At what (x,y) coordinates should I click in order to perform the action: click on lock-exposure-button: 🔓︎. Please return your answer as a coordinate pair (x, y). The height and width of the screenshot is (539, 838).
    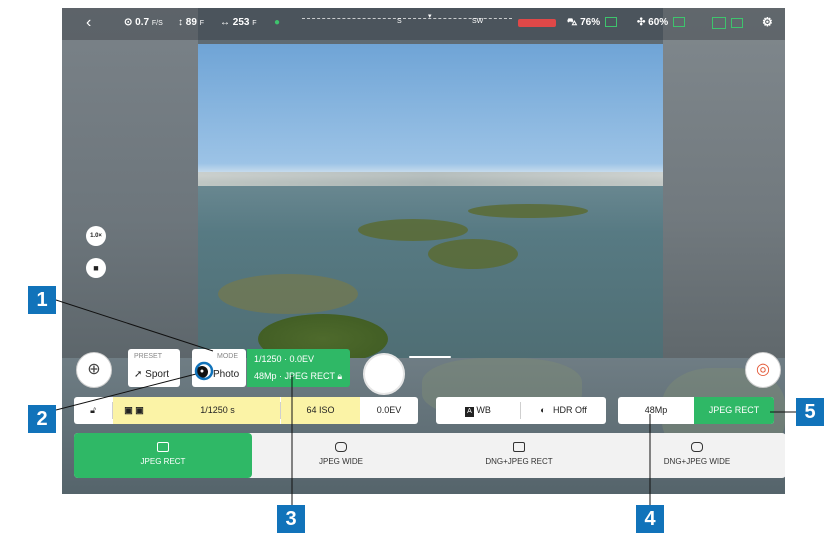
    Looking at the image, I should click on (93, 410).